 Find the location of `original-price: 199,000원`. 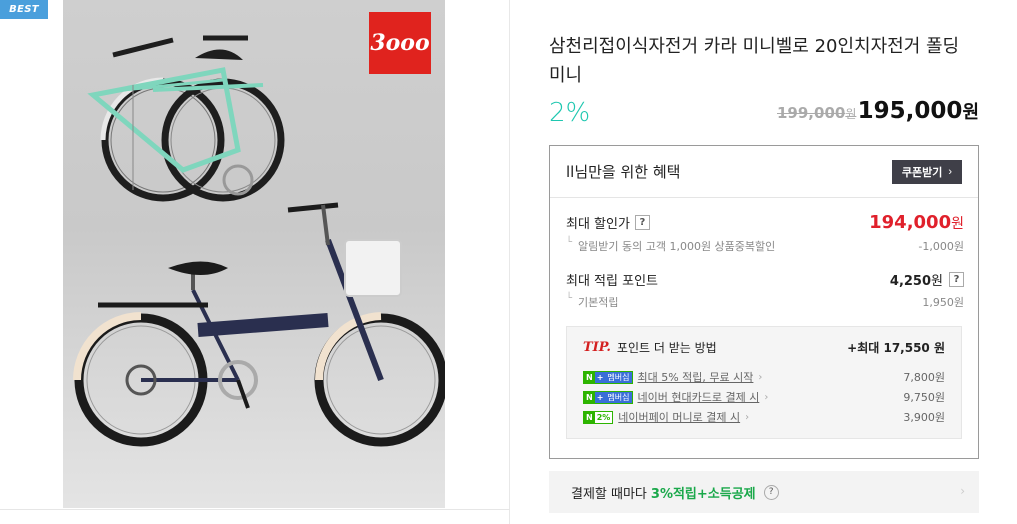

original-price: 199,000원 is located at coordinates (816, 113).